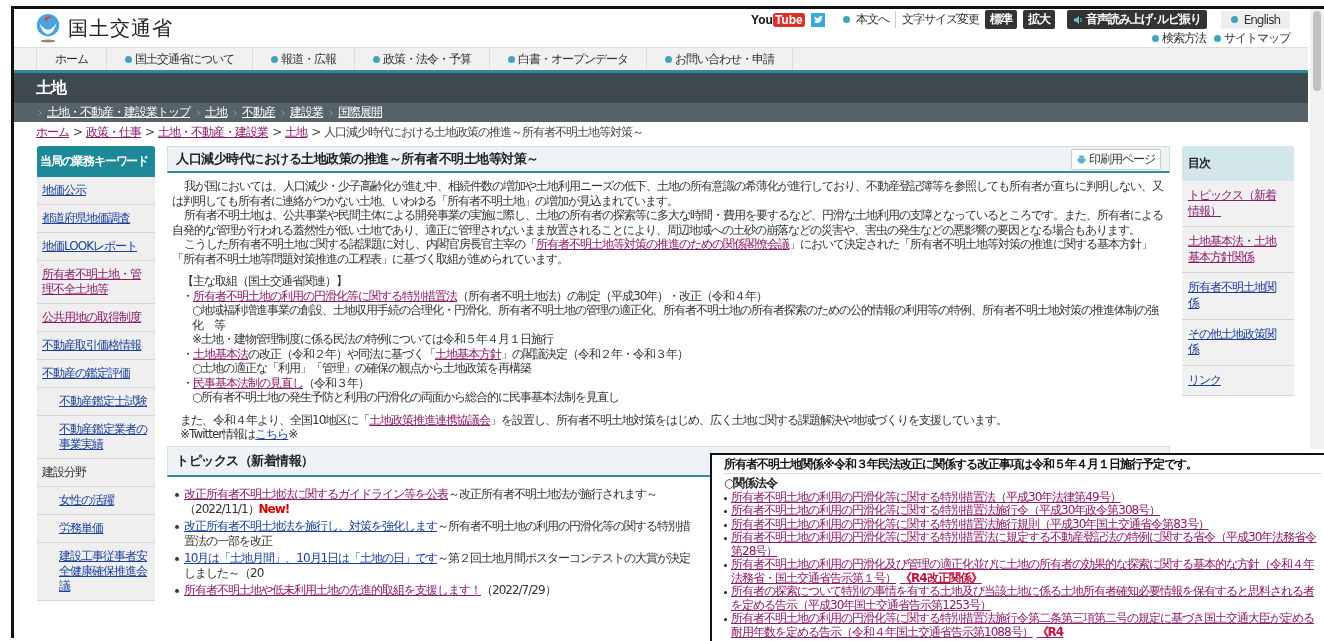 The image size is (1324, 641). I want to click on sidebar-link: 不動産の鑑定評価, so click(96, 374).